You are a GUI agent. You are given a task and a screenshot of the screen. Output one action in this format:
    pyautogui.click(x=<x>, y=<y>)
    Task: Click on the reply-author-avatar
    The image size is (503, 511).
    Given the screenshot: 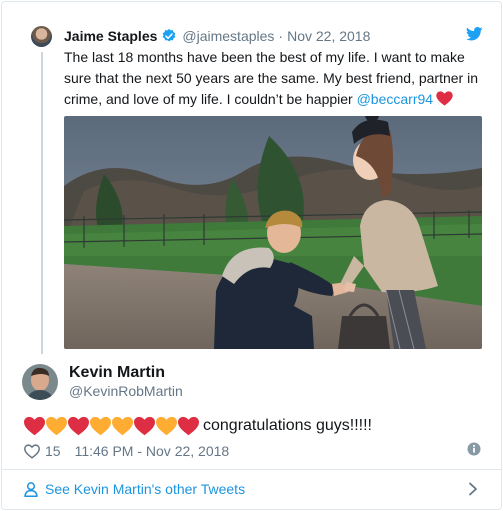 What is the action you would take?
    pyautogui.click(x=40, y=382)
    